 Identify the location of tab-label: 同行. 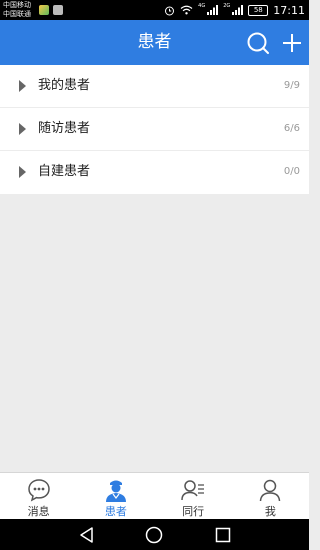
(193, 511).